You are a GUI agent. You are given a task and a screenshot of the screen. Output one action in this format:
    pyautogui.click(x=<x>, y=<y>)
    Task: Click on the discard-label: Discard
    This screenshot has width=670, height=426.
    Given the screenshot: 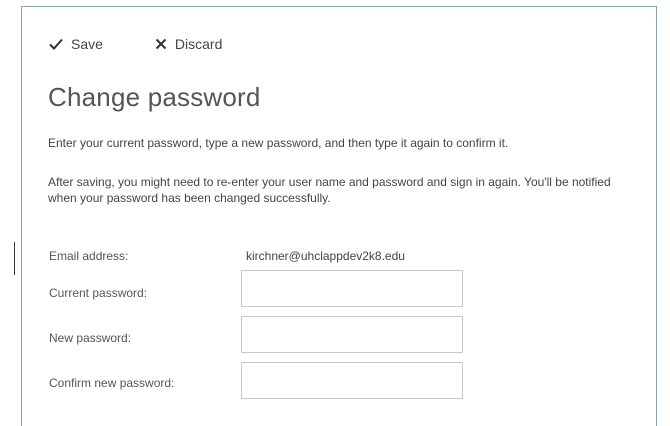 What is the action you would take?
    pyautogui.click(x=198, y=44)
    